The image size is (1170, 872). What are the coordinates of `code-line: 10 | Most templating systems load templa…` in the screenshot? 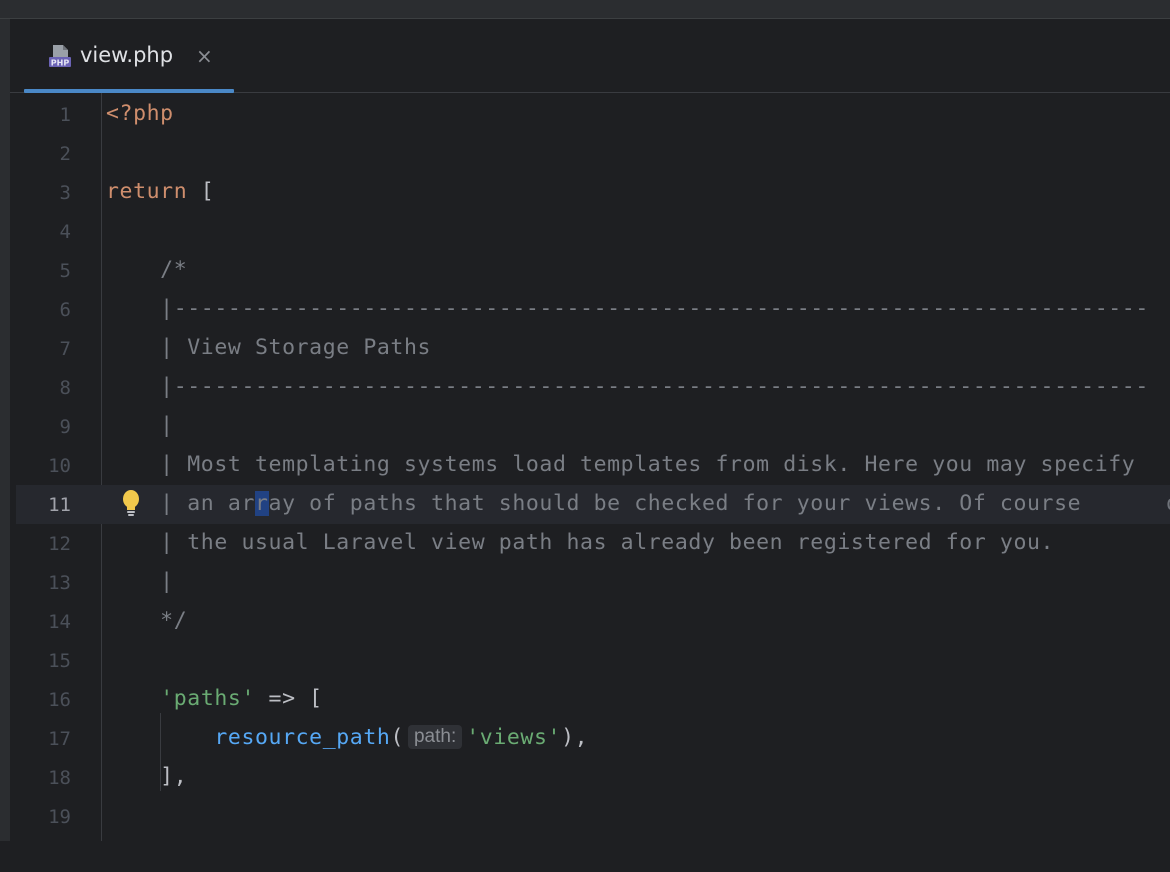 It's located at (593, 465).